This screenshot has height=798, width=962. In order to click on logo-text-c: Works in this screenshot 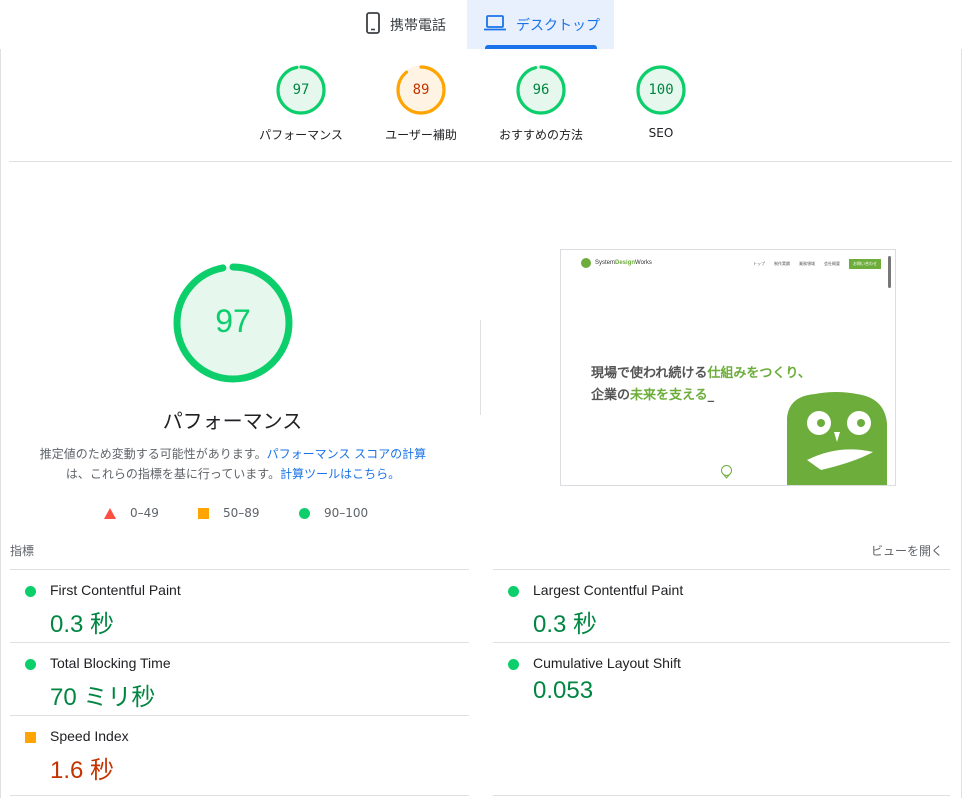, I will do `click(643, 263)`.